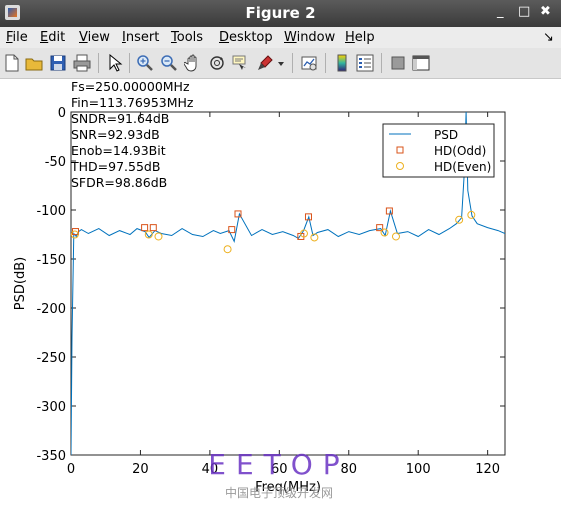  Describe the element at coordinates (98, 37) in the screenshot. I see `menu-view-label: iew` at that location.